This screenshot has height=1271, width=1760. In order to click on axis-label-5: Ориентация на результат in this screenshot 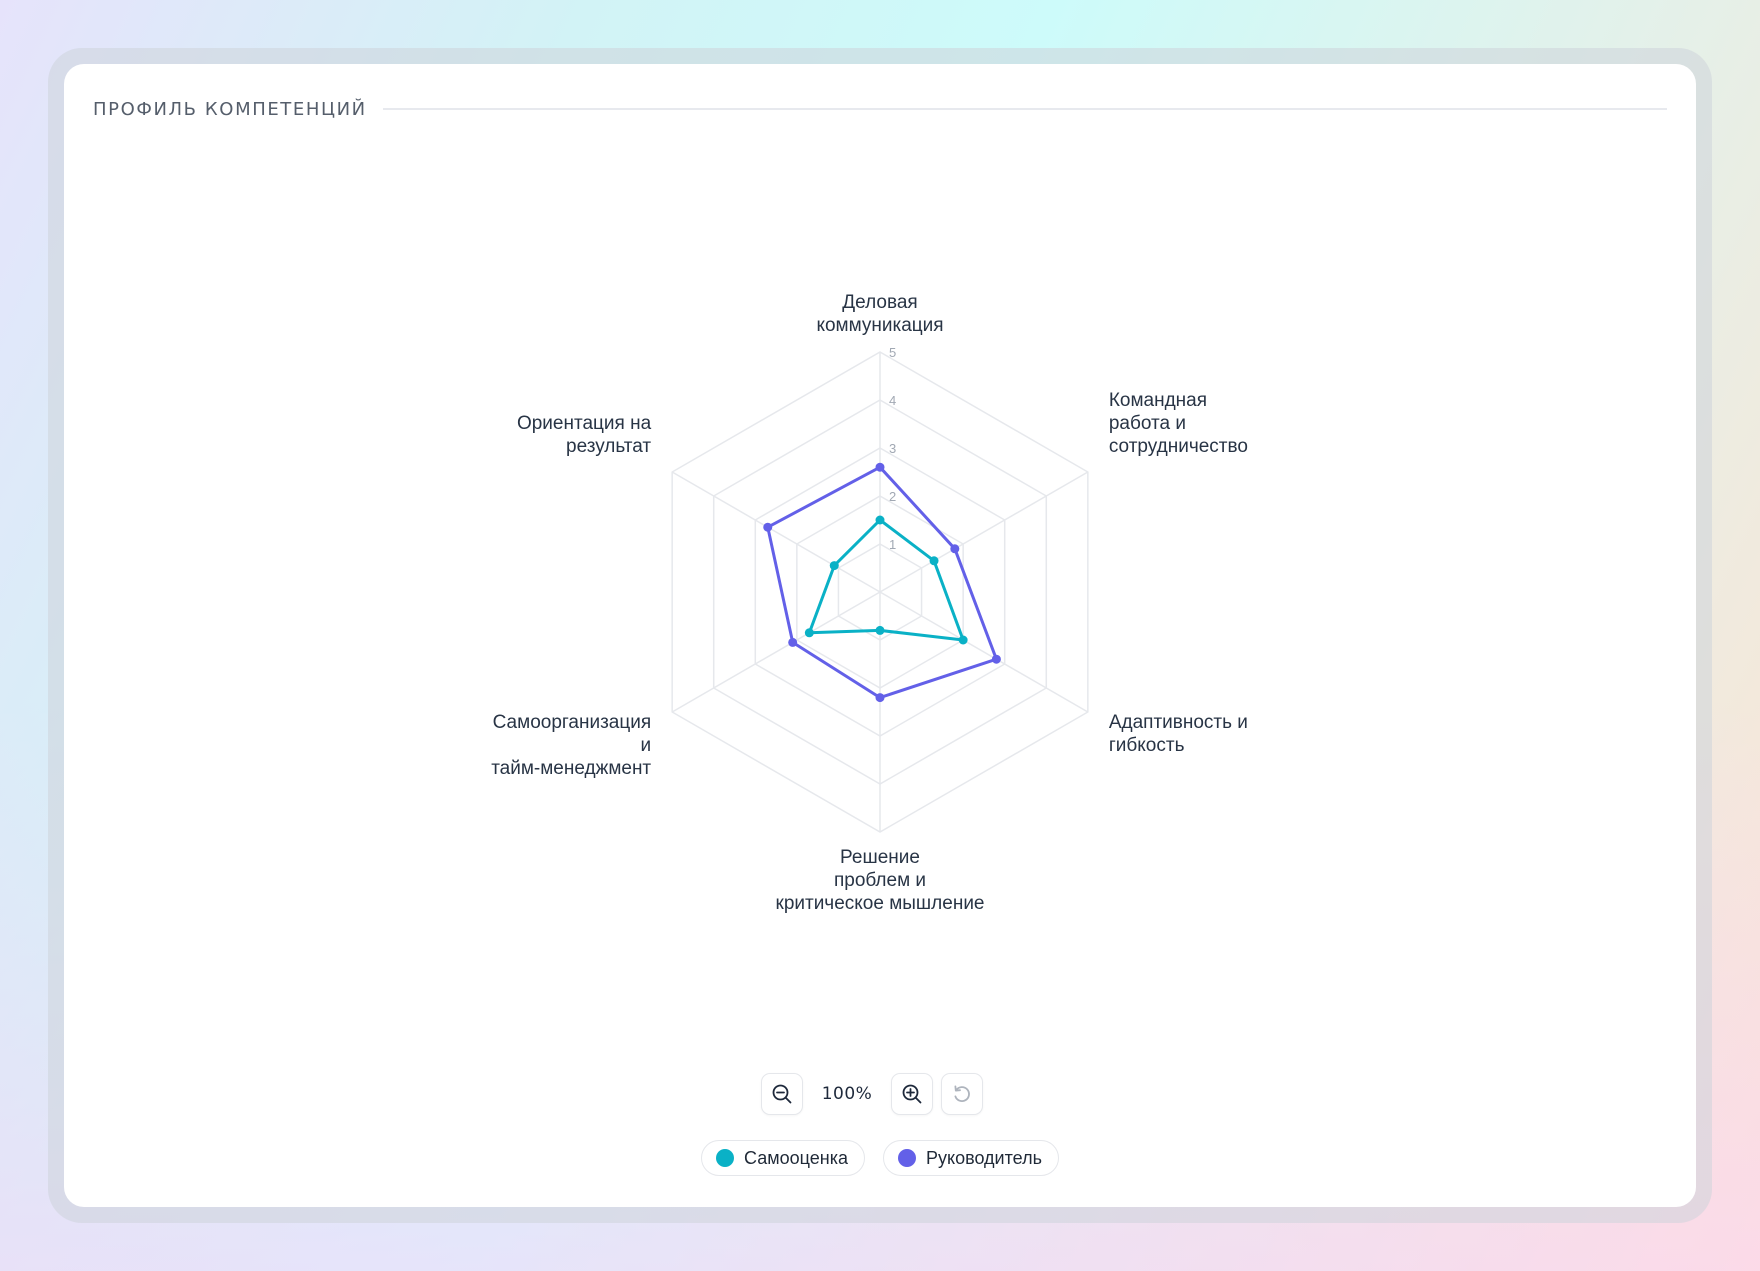, I will do `click(584, 435)`.